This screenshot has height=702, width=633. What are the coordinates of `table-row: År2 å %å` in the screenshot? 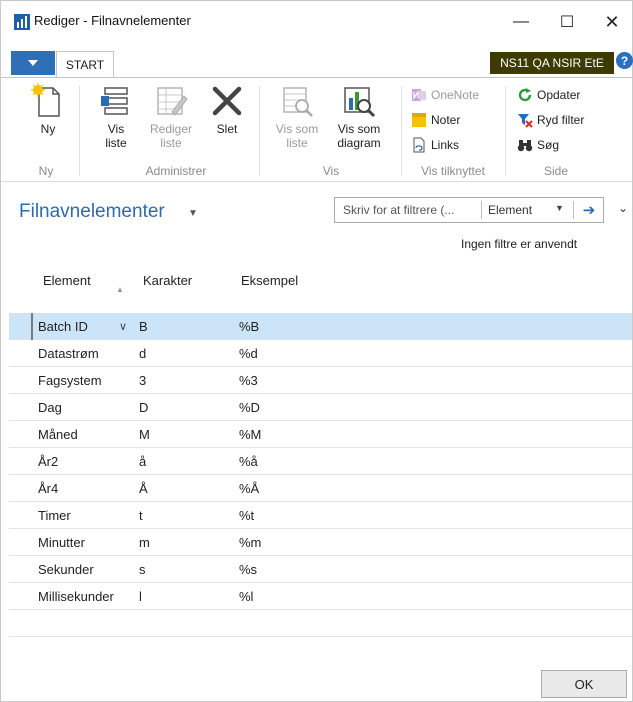 It's located at (320, 461).